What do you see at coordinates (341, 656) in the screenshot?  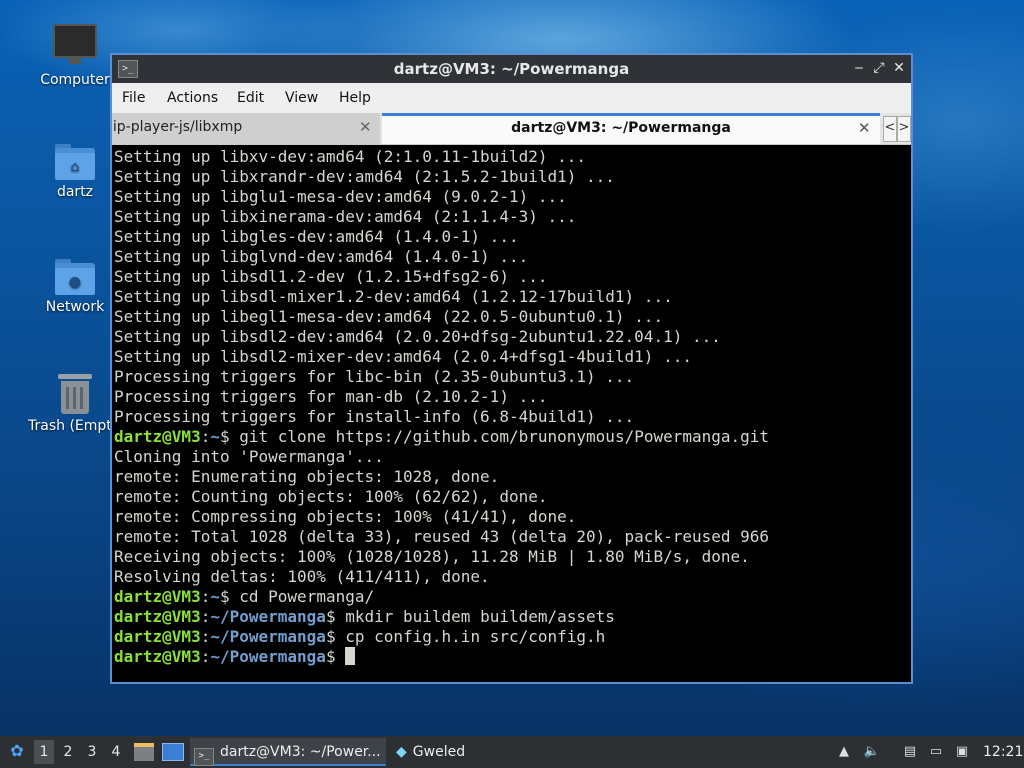 I see `command-text` at bounding box center [341, 656].